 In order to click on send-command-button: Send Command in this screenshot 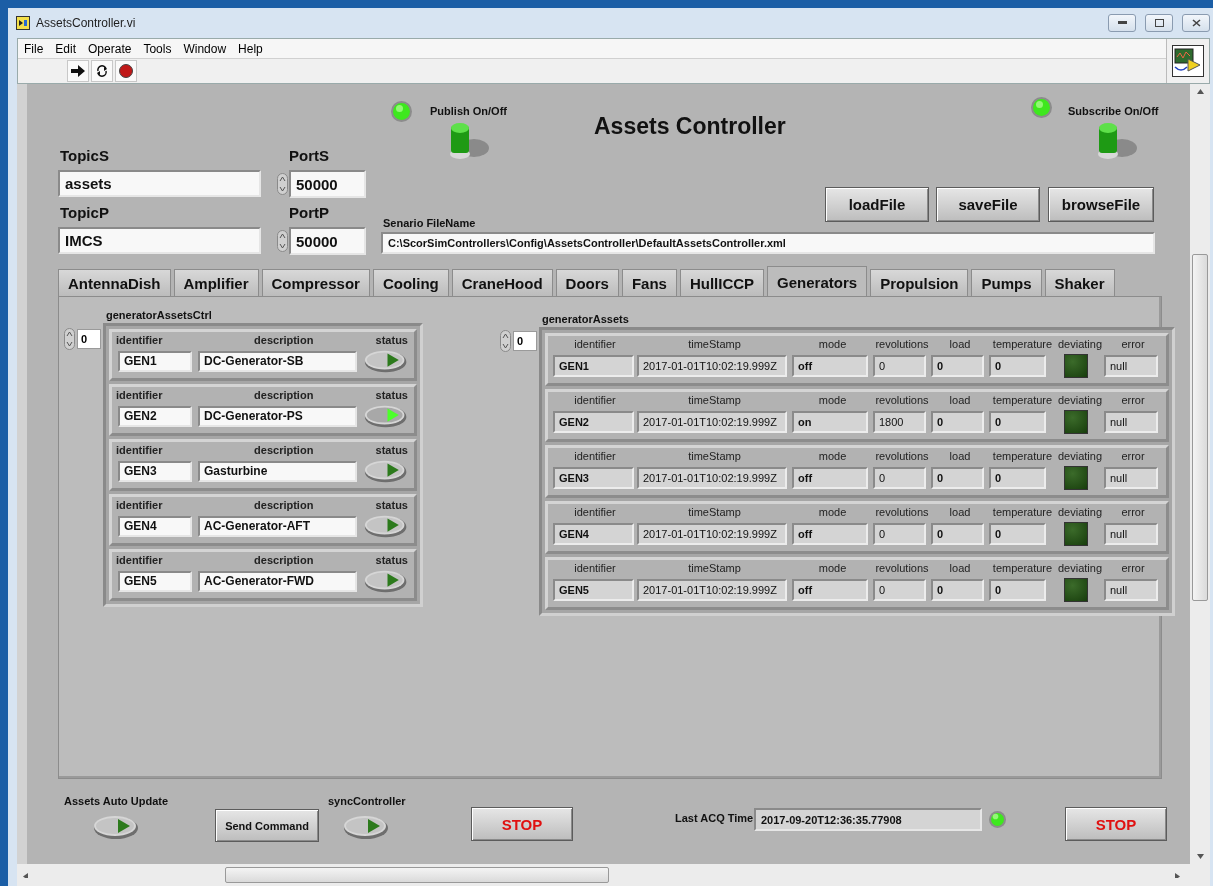, I will do `click(267, 825)`.